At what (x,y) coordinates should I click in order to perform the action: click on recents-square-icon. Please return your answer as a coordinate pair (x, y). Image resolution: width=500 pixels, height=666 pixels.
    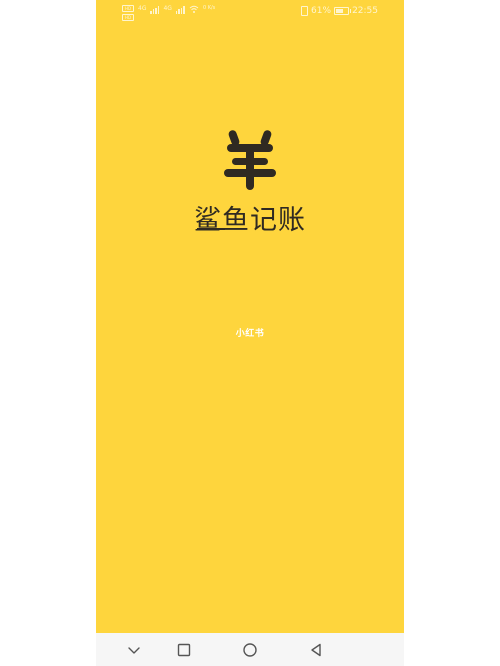
    Looking at the image, I should click on (184, 650).